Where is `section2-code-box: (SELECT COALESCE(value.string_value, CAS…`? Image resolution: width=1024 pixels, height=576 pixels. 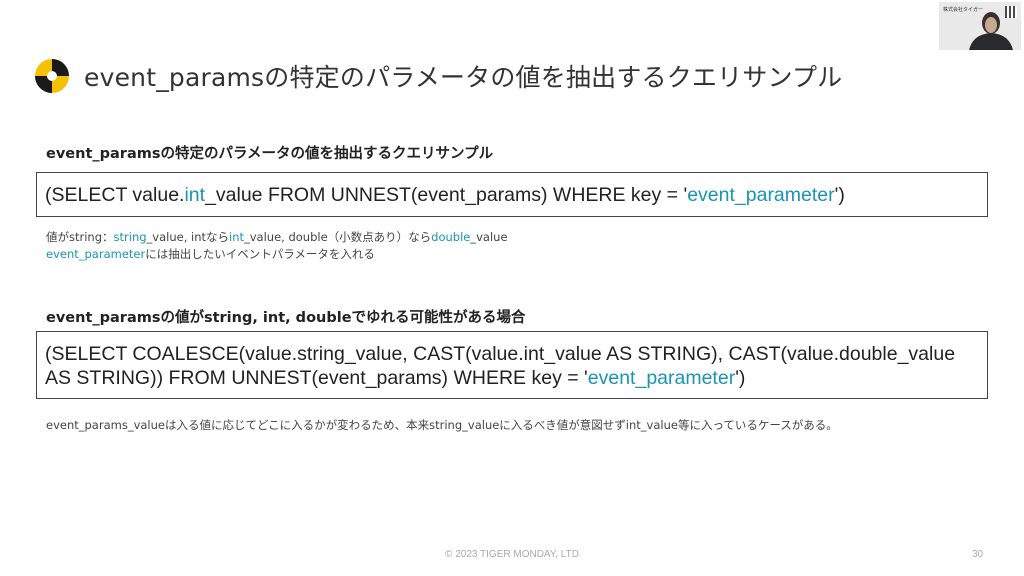
section2-code-box: (SELECT COALESCE(value.string_value, CAS… is located at coordinates (512, 365).